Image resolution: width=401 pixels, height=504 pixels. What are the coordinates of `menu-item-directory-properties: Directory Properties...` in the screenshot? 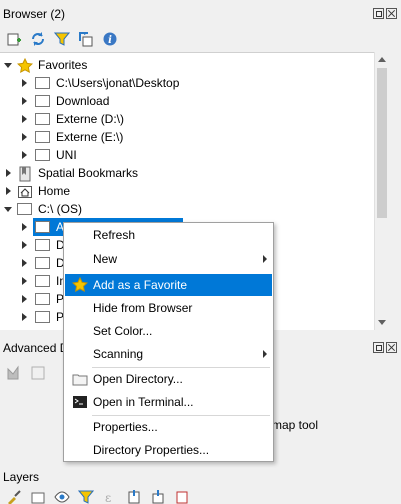 It's located at (168, 450).